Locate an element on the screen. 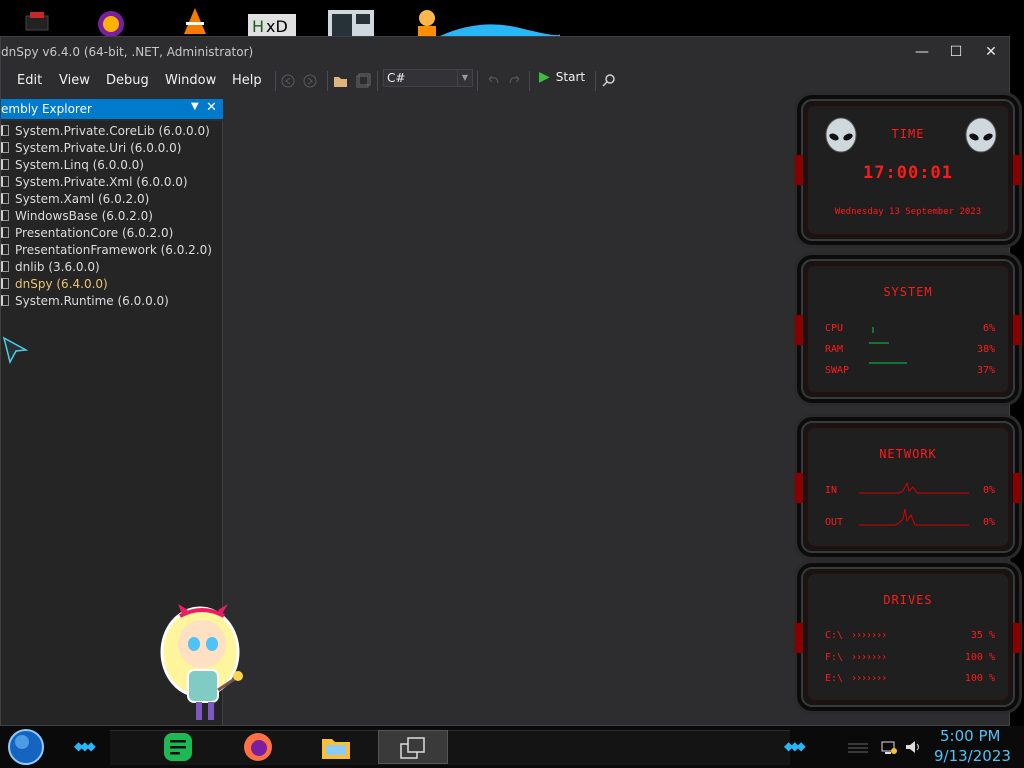 This screenshot has width=1024, height=768. search-icon is located at coordinates (609, 81).